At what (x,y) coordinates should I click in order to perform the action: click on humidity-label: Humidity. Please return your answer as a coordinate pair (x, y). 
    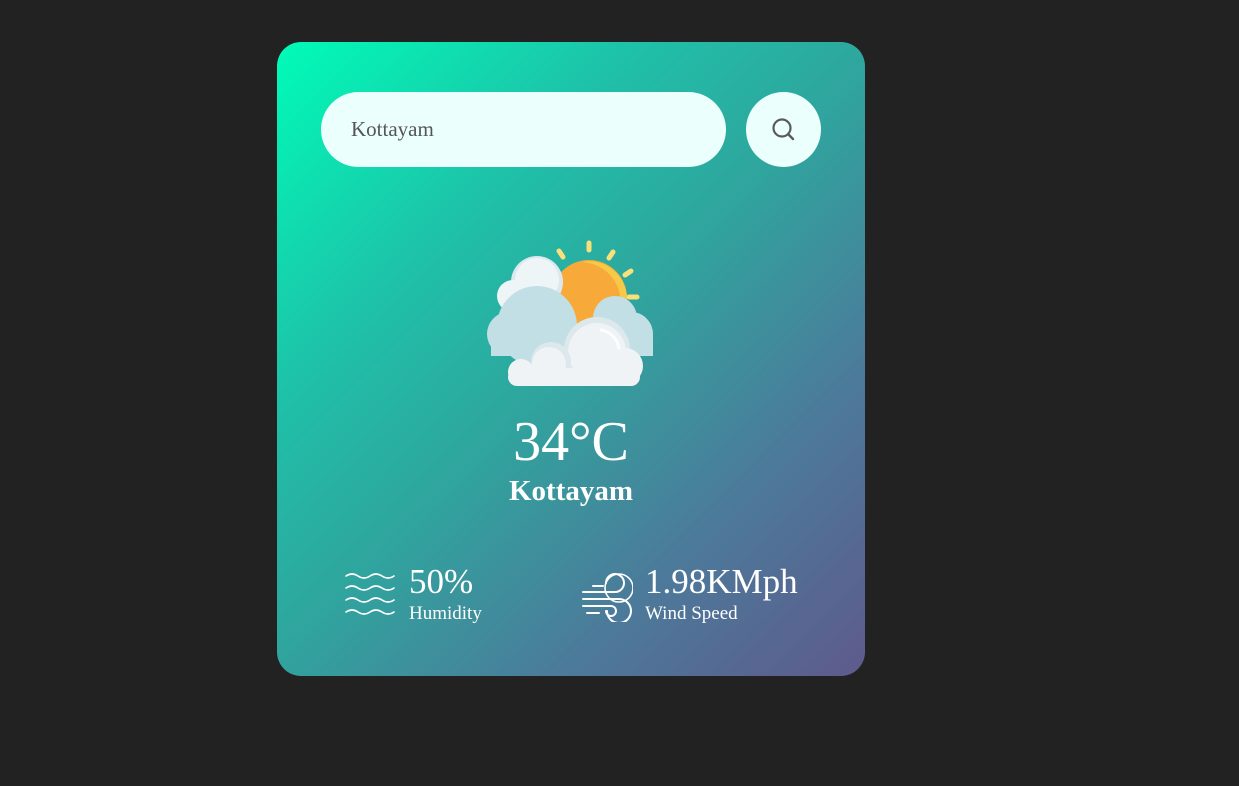
    Looking at the image, I should click on (445, 613).